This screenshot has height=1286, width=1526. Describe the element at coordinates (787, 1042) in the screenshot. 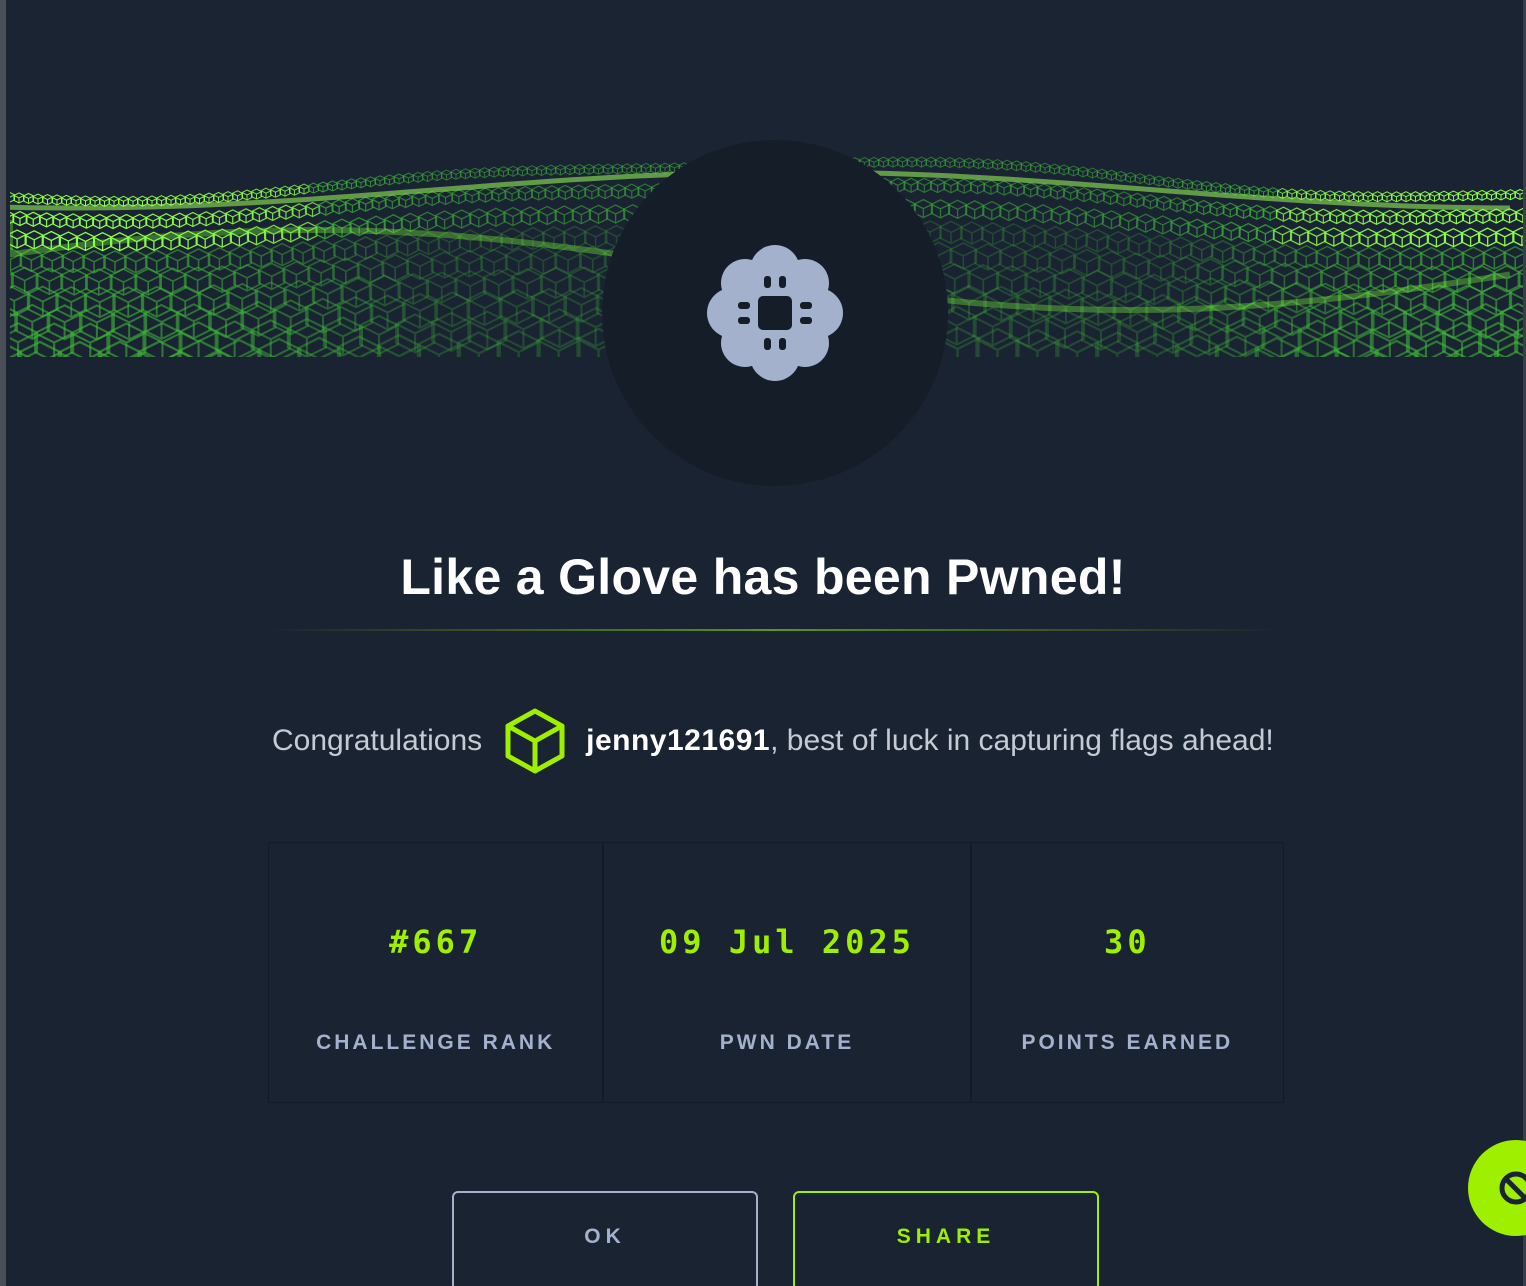

I see `stat-label: PWN DATE` at that location.